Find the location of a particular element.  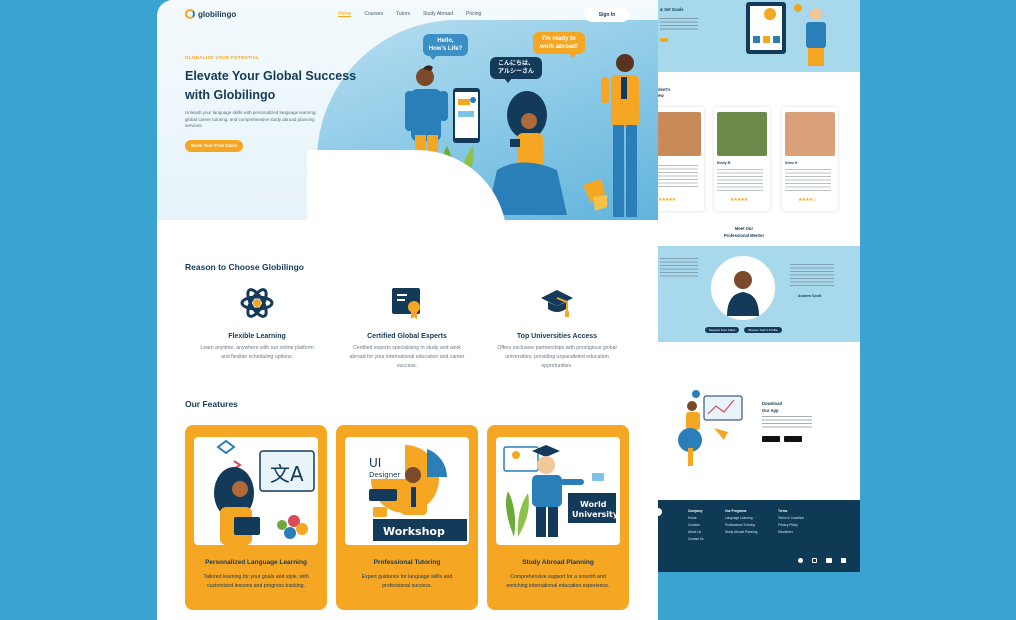

speech-bubble-japanese: こんにちは、アルシーさん is located at coordinates (516, 70).